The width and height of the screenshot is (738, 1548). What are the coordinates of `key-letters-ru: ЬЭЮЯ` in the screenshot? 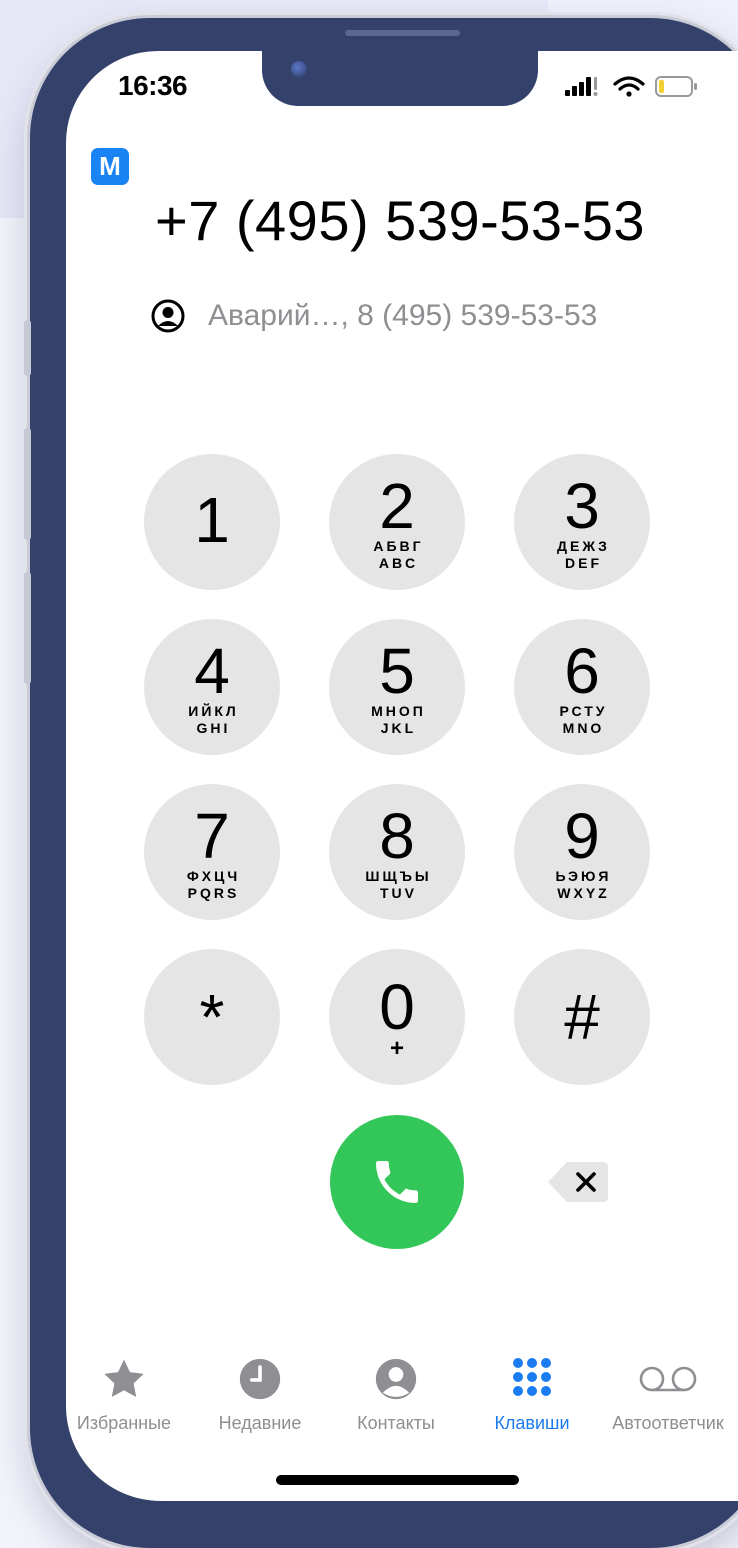 It's located at (583, 876).